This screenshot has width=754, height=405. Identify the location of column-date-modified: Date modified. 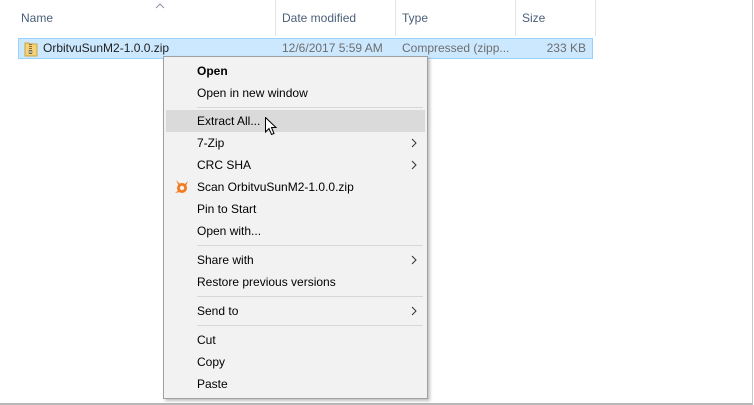
(336, 18).